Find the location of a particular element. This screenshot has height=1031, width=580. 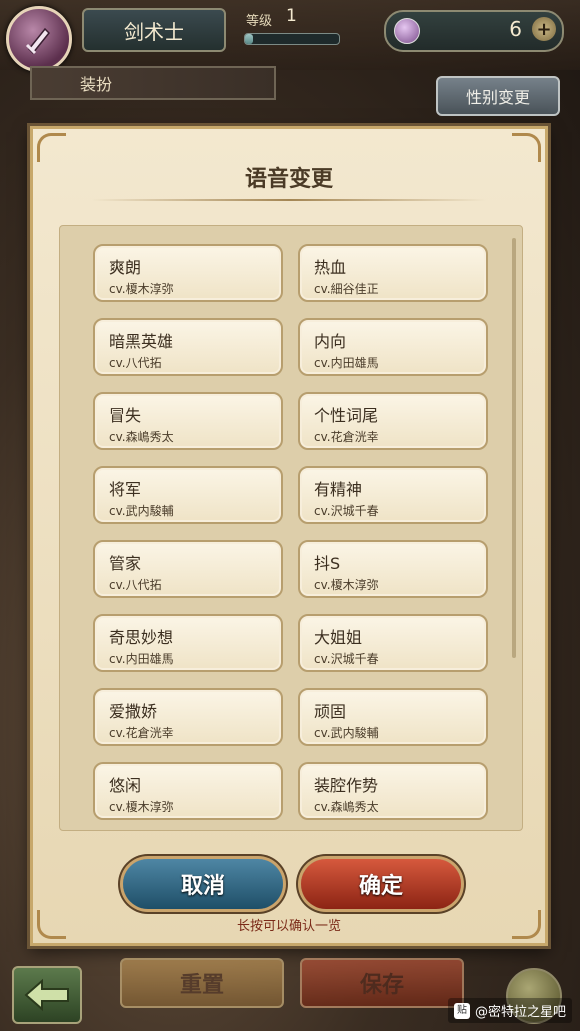

voice-option: 管家 cv.八代拓 is located at coordinates (188, 569).